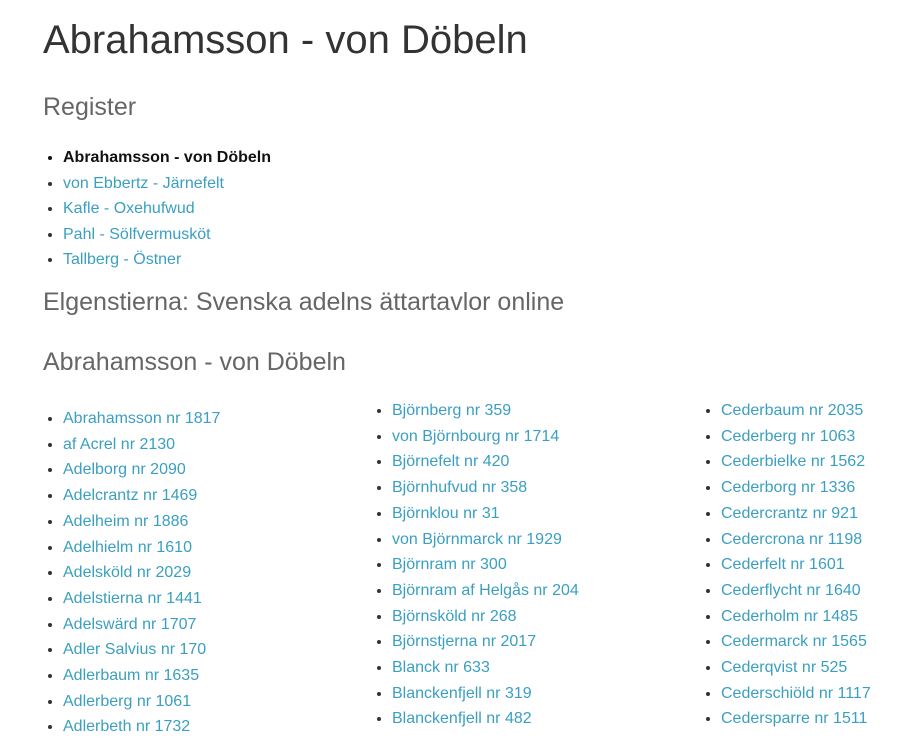  I want to click on family-list-item: Cederborg nr 1336, so click(796, 488).